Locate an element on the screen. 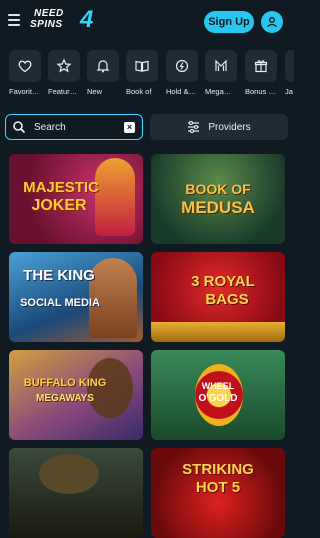  game-tile-partial-left is located at coordinates (76, 493).